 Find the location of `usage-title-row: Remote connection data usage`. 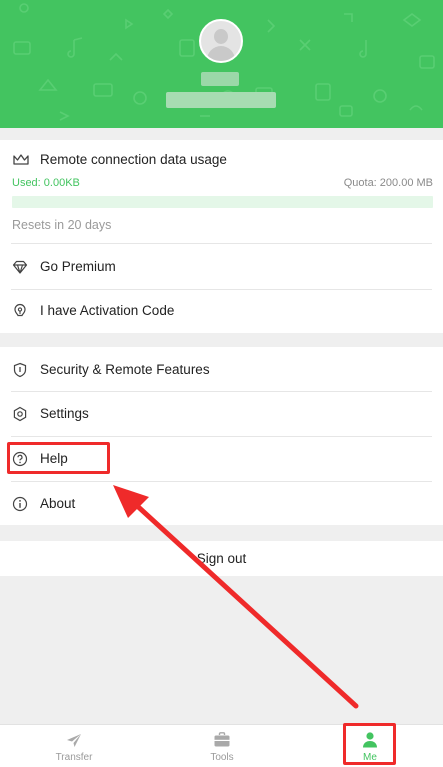

usage-title-row: Remote connection data usage is located at coordinates (221, 160).